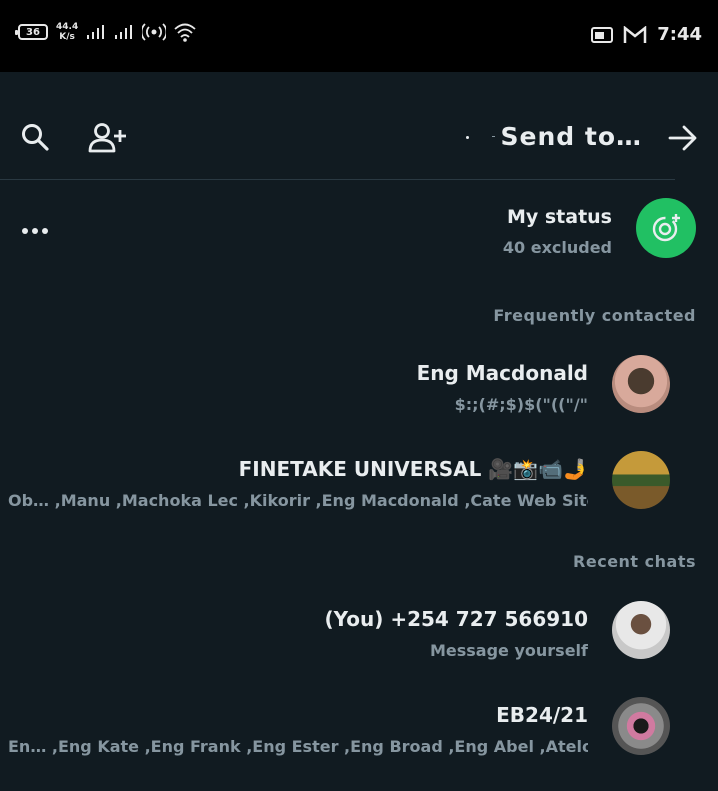  Describe the element at coordinates (185, 32) in the screenshot. I see `wifi-icon` at that location.